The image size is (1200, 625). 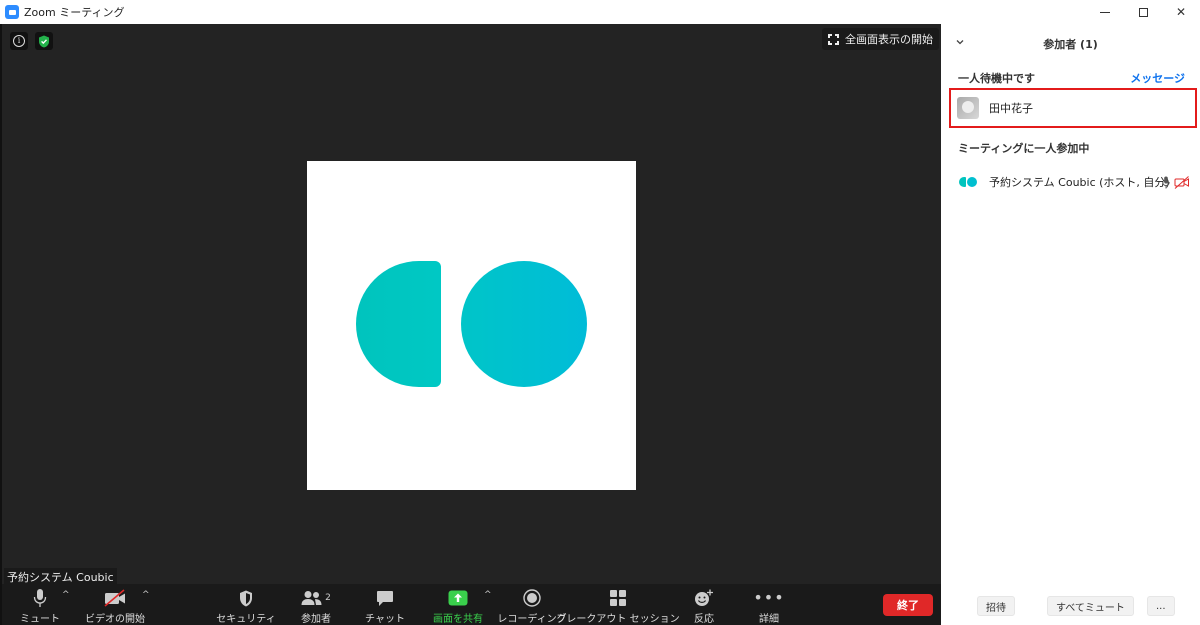 What do you see at coordinates (1157, 78) in the screenshot?
I see `message-link: メッセージ` at bounding box center [1157, 78].